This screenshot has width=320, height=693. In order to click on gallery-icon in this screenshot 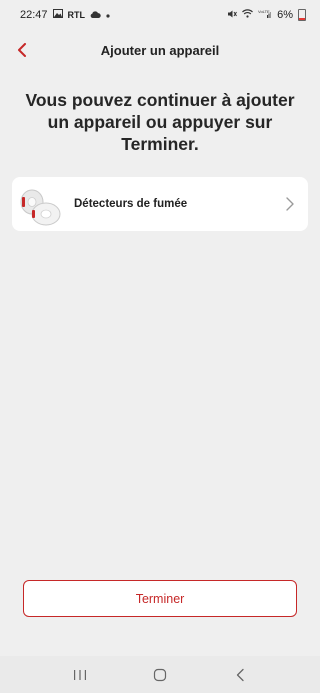, I will do `click(57, 15)`.